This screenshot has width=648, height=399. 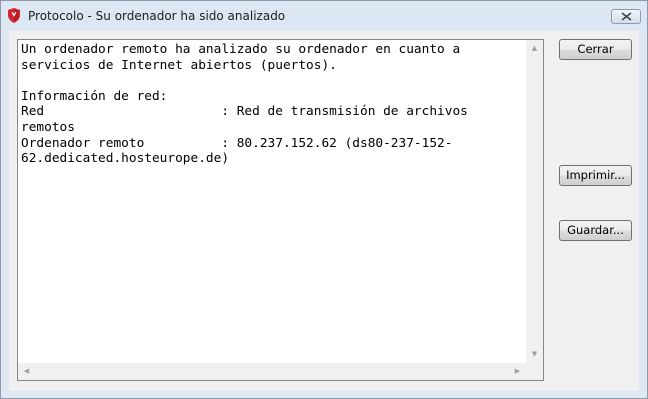 What do you see at coordinates (14, 15) in the screenshot?
I see `shield-icon` at bounding box center [14, 15].